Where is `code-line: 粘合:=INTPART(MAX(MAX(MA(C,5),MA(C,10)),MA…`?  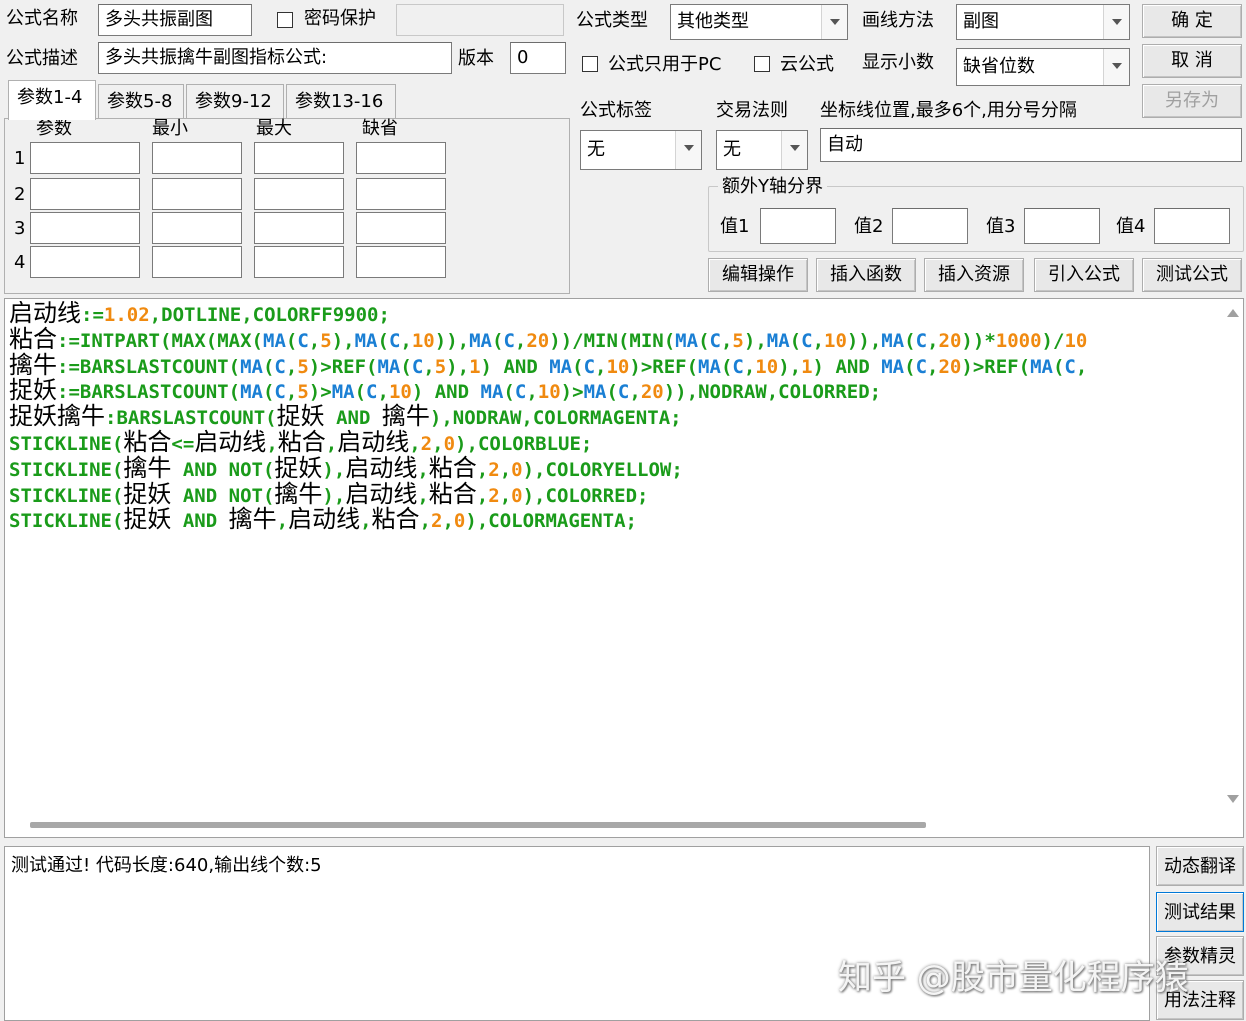 code-line: 粘合:=INTPART(MAX(MAX(MA(C,5),MA(C,10)),MA… is located at coordinates (614, 339).